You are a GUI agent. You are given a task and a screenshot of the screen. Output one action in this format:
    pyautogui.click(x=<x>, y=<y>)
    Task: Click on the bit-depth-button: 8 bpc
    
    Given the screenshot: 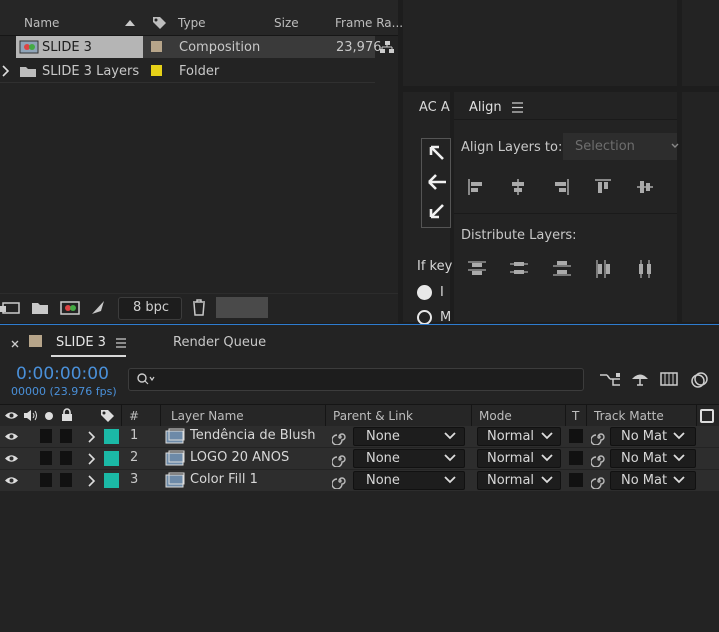 What is the action you would take?
    pyautogui.click(x=150, y=308)
    